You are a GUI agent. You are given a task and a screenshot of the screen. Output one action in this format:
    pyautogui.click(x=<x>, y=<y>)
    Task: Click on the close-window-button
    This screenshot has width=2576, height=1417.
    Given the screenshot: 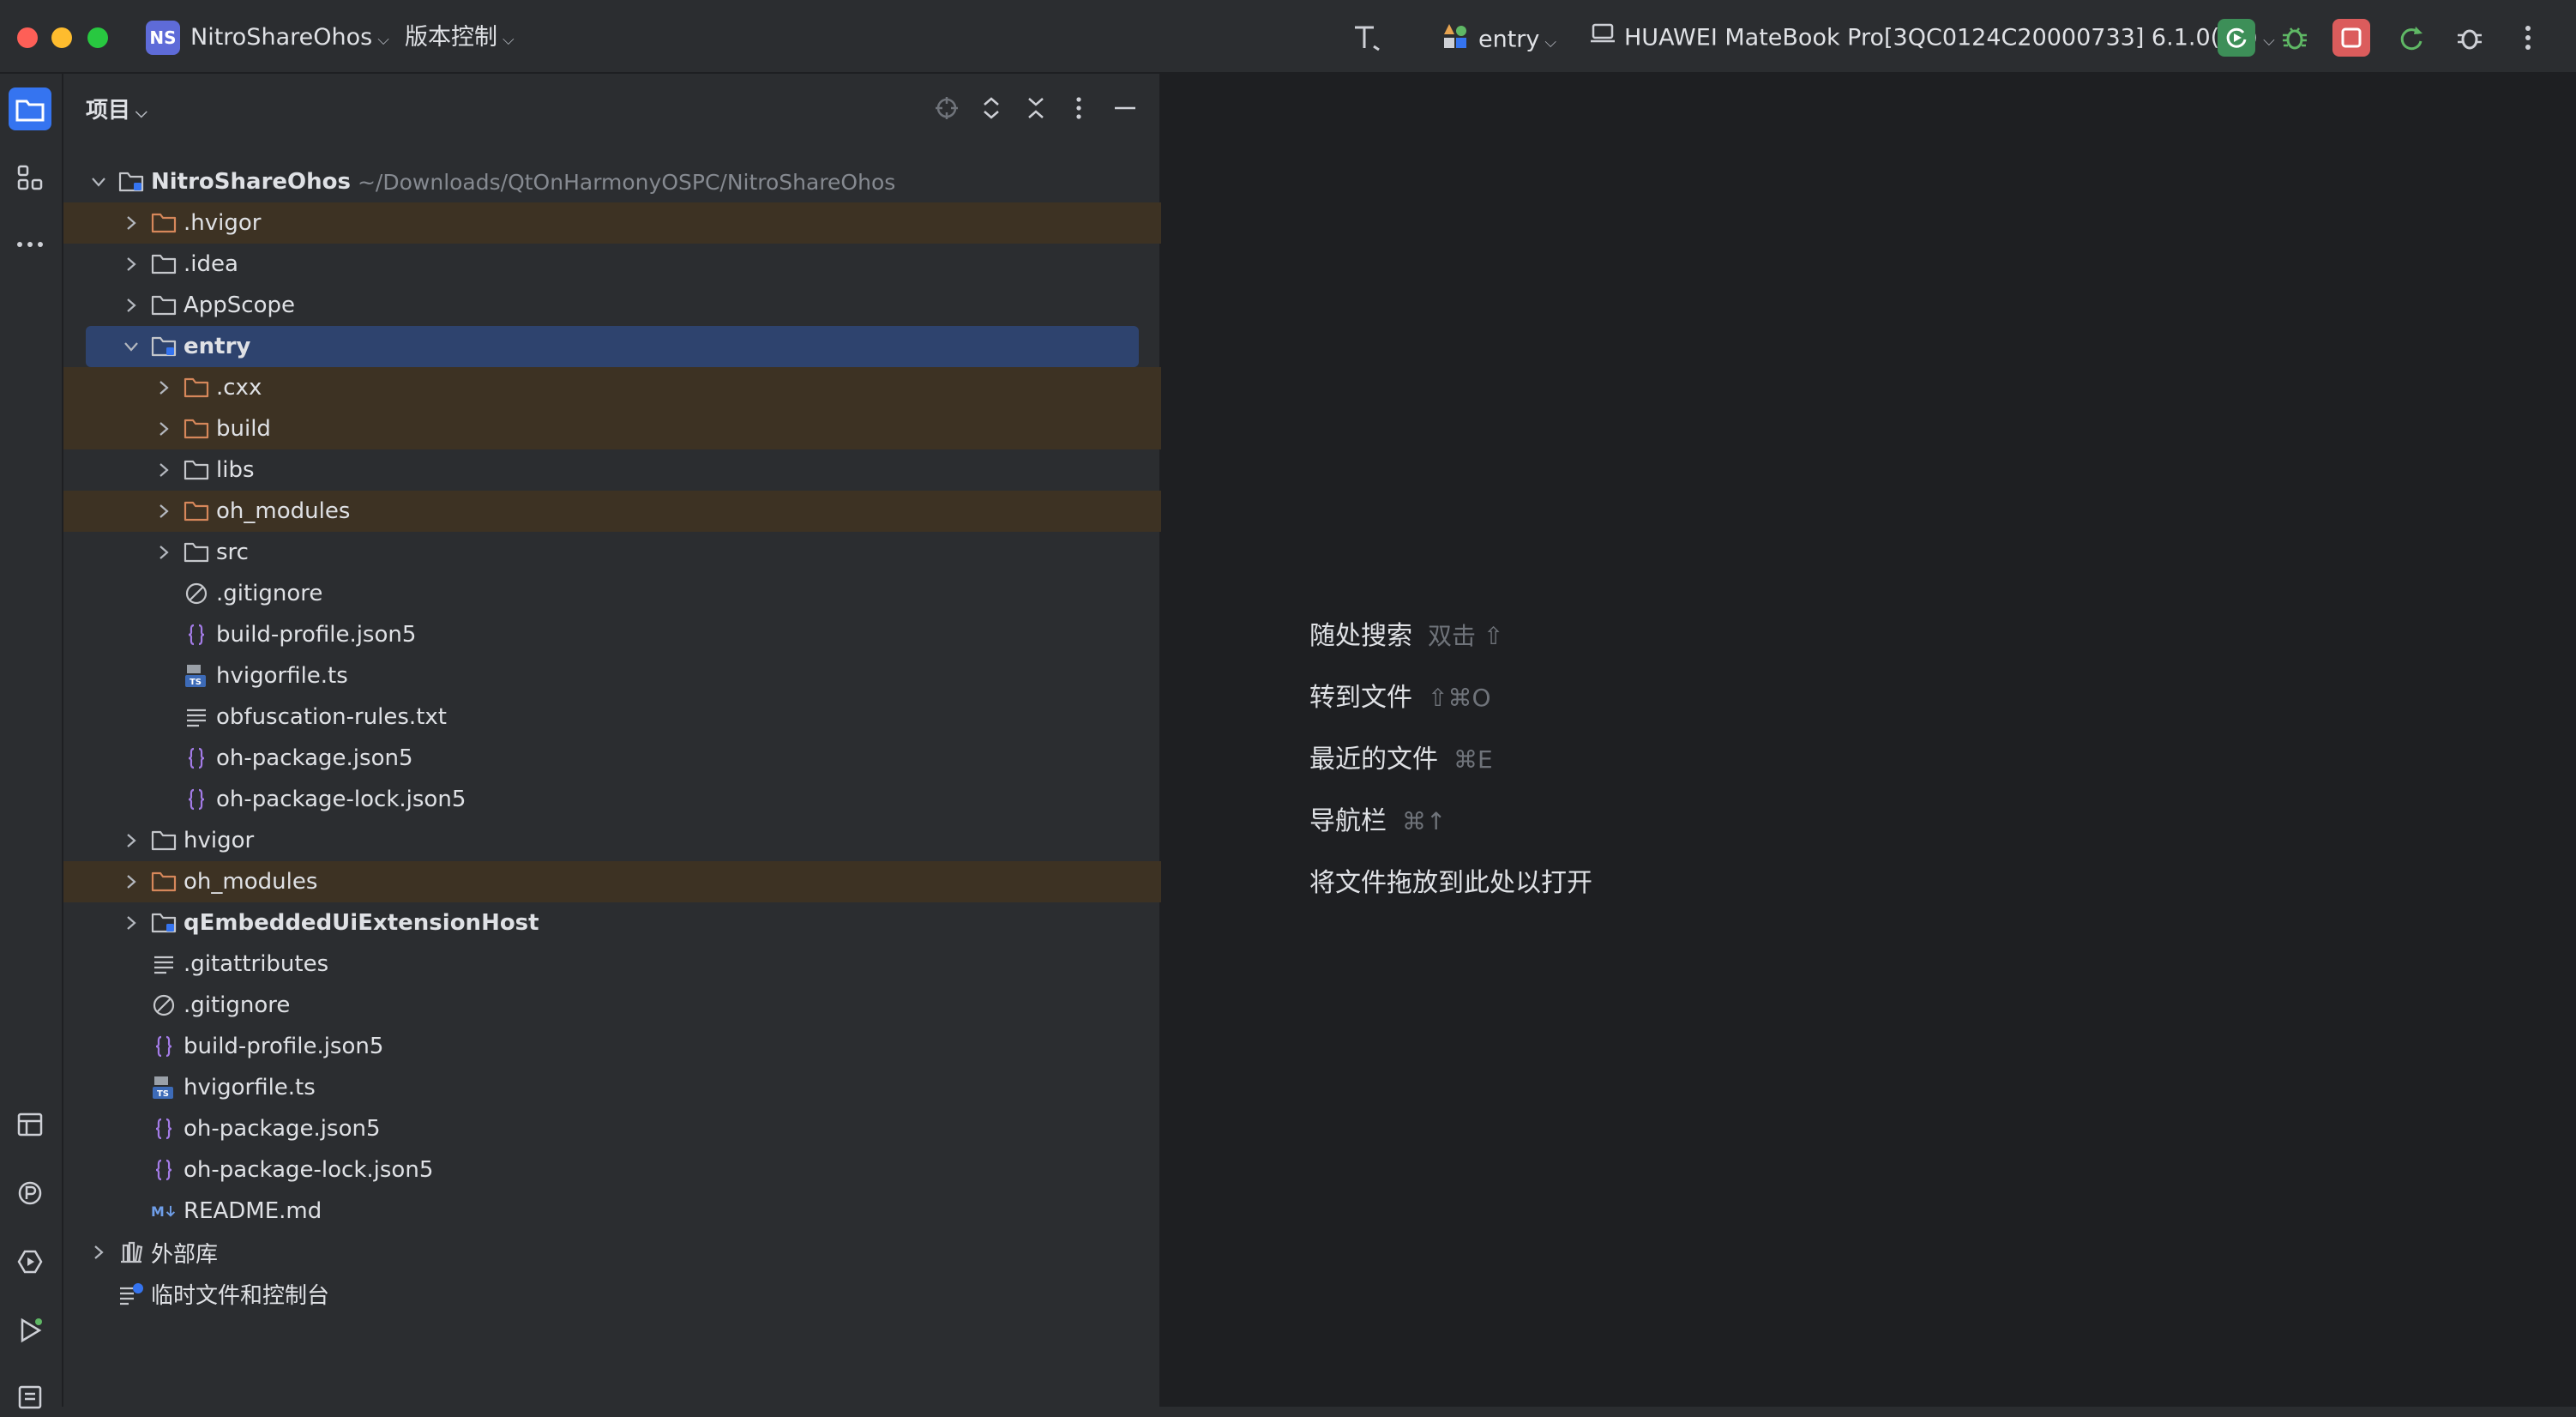 What is the action you would take?
    pyautogui.click(x=27, y=37)
    